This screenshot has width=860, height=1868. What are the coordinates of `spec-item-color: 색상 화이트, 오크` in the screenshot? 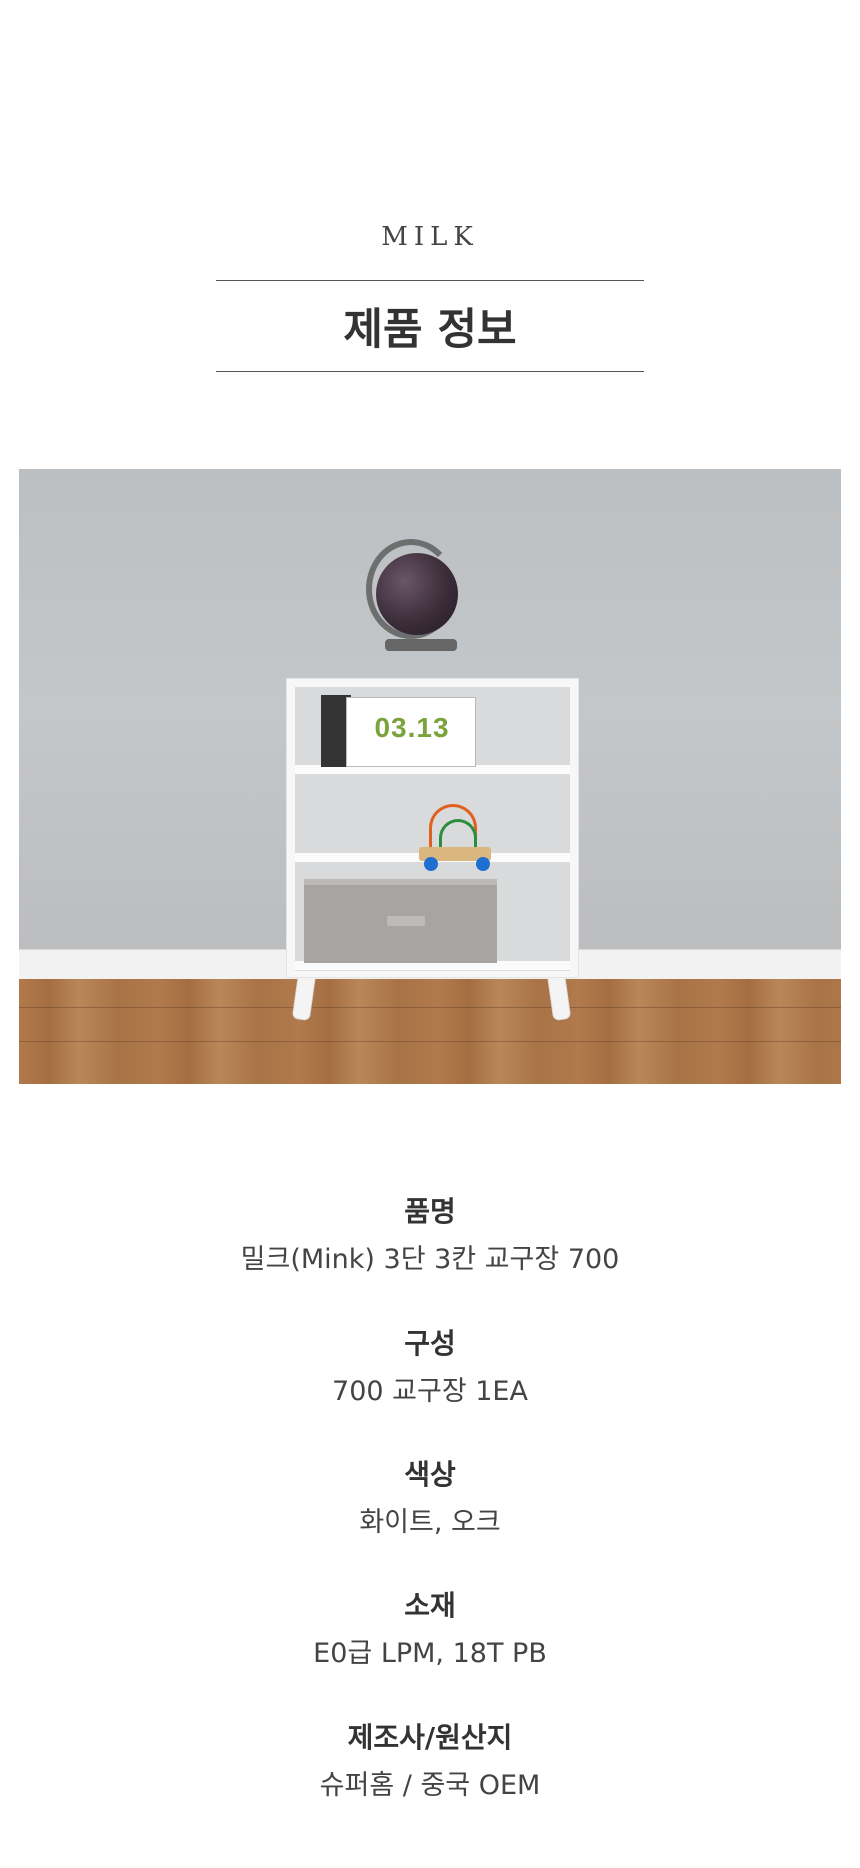 It's located at (430, 1499).